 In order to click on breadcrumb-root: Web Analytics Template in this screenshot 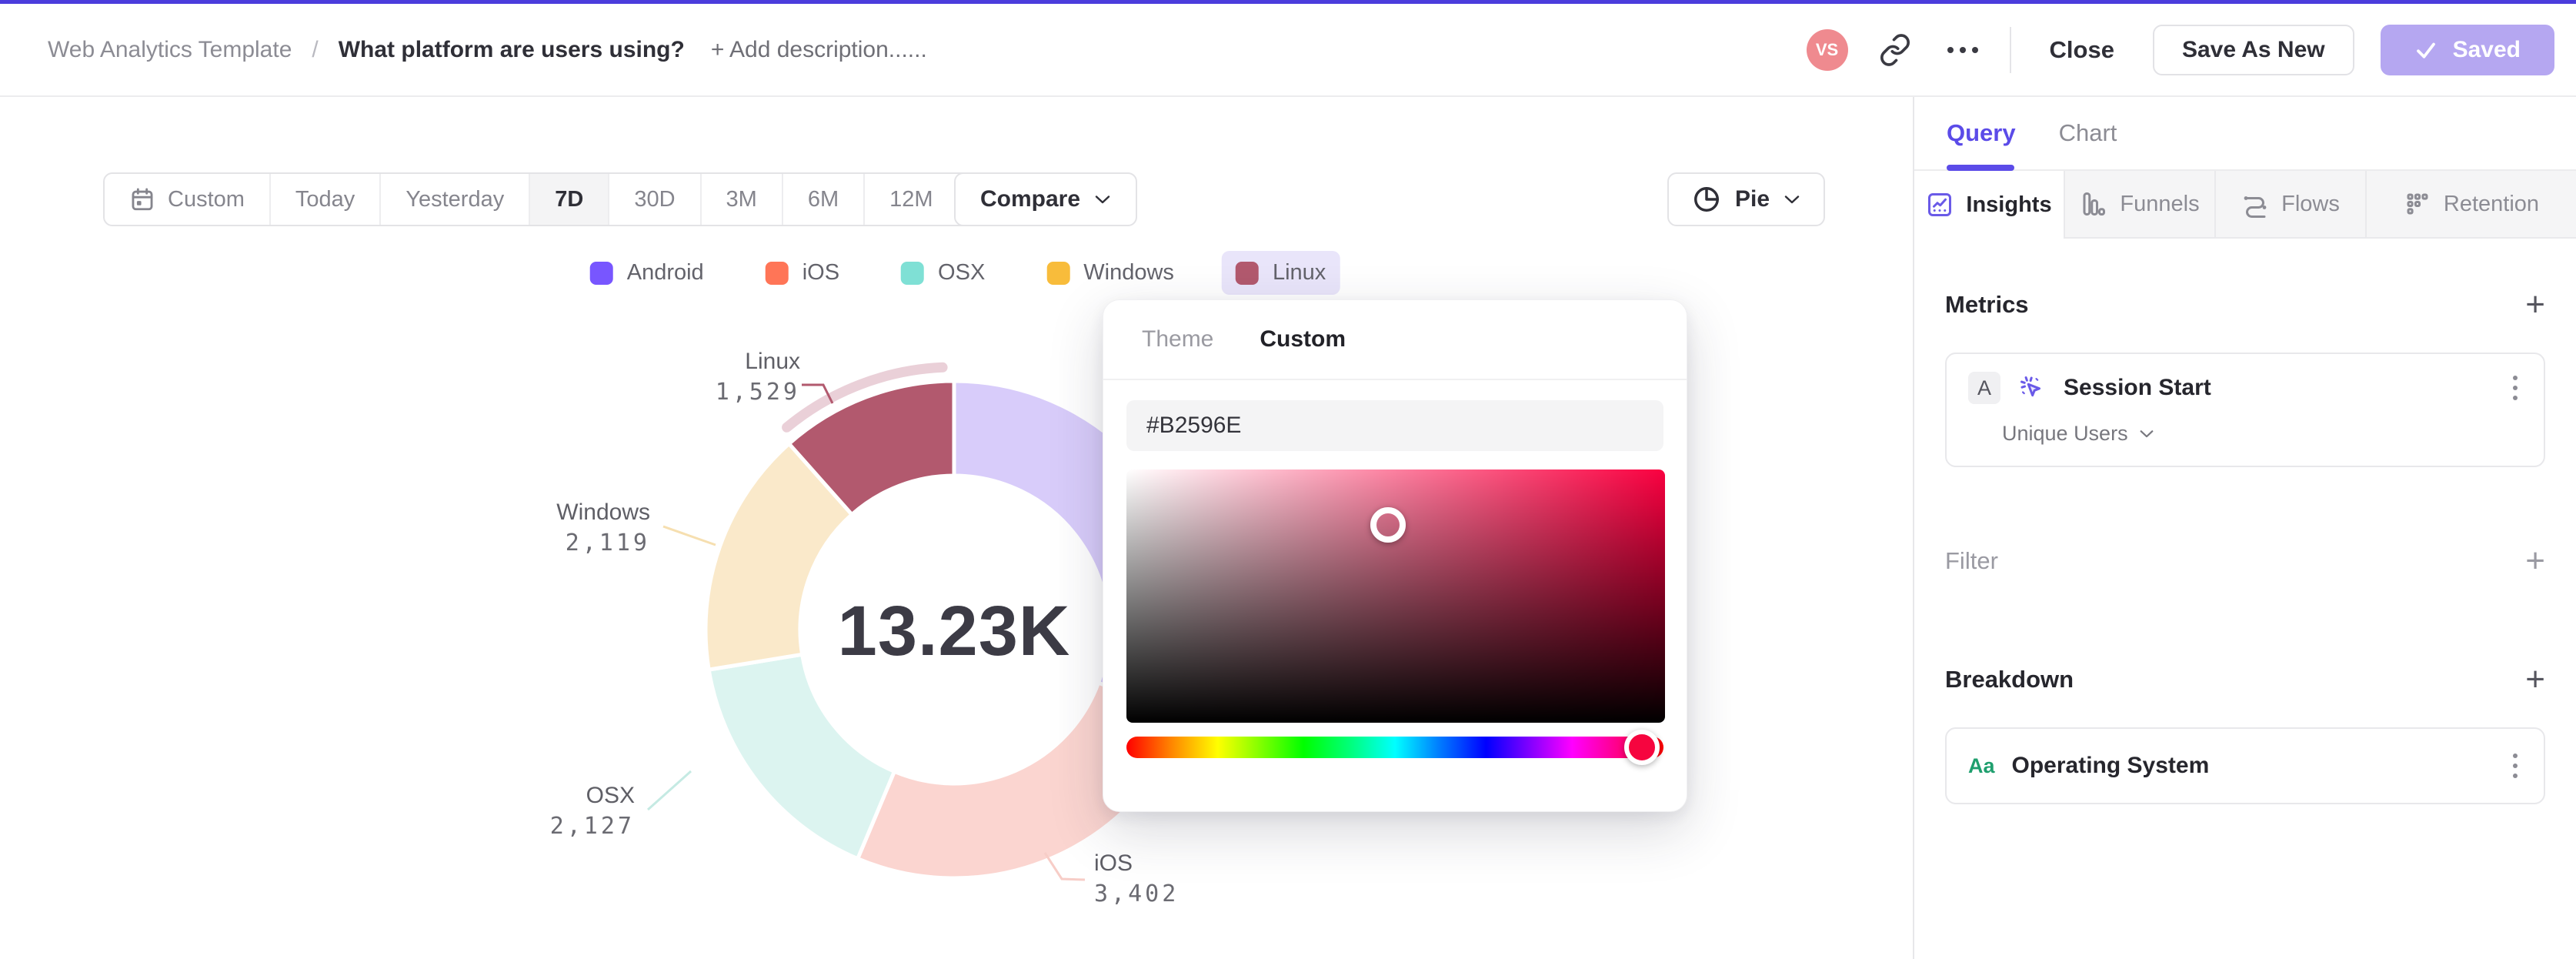, I will do `click(170, 50)`.